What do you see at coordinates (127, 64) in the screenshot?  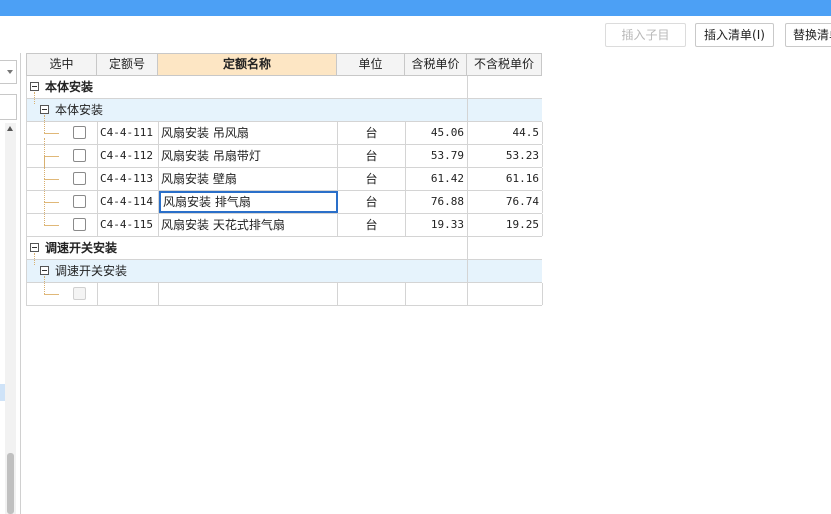 I see `header-code: 定额号` at bounding box center [127, 64].